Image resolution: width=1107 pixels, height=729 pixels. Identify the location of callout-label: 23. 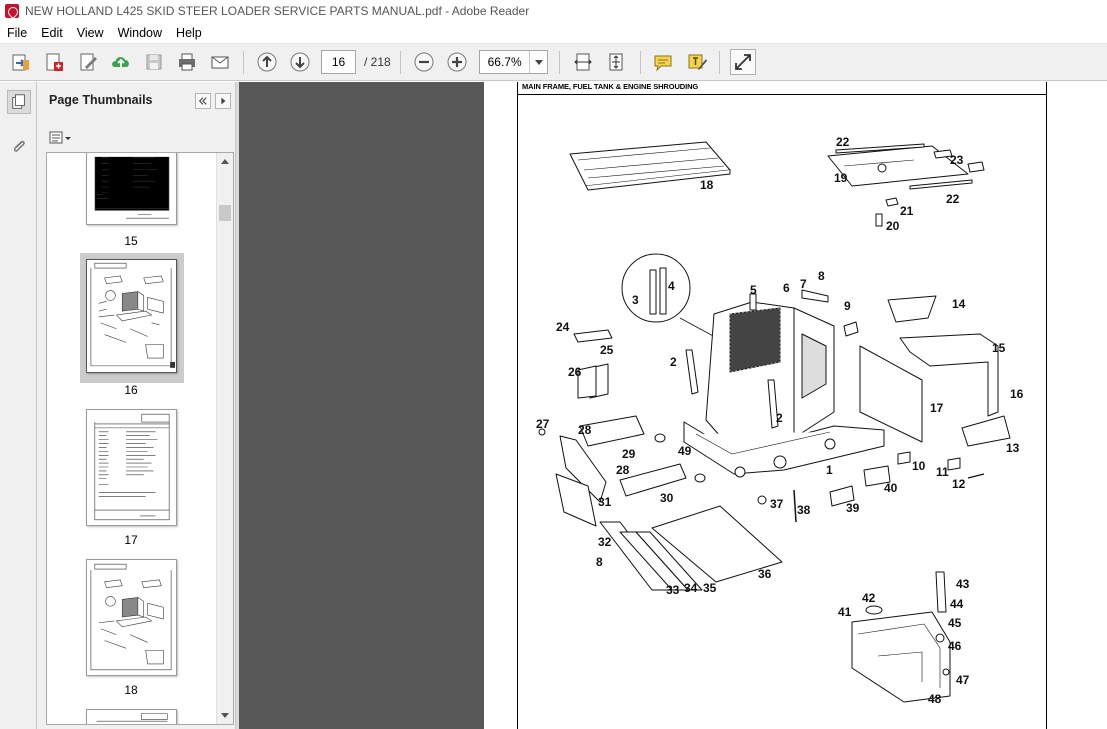
(957, 160).